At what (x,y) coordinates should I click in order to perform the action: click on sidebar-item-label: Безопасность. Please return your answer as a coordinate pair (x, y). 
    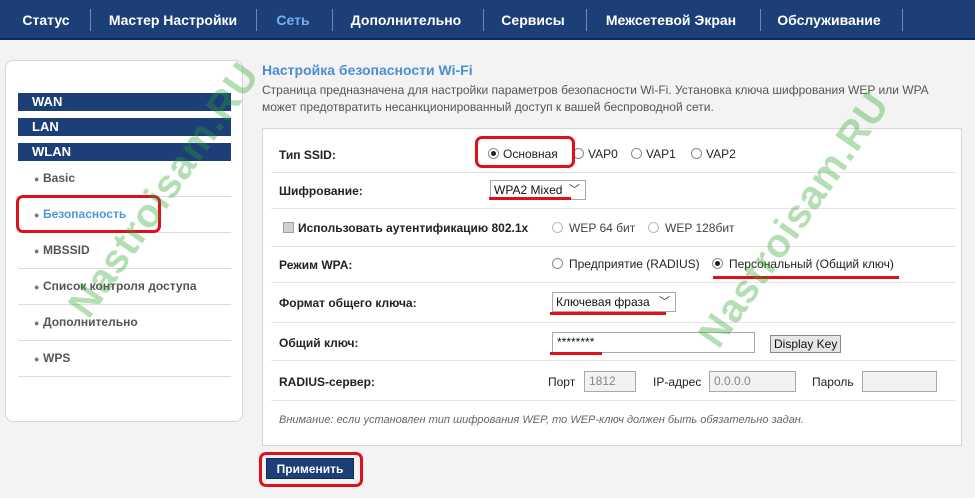
    Looking at the image, I should click on (85, 214).